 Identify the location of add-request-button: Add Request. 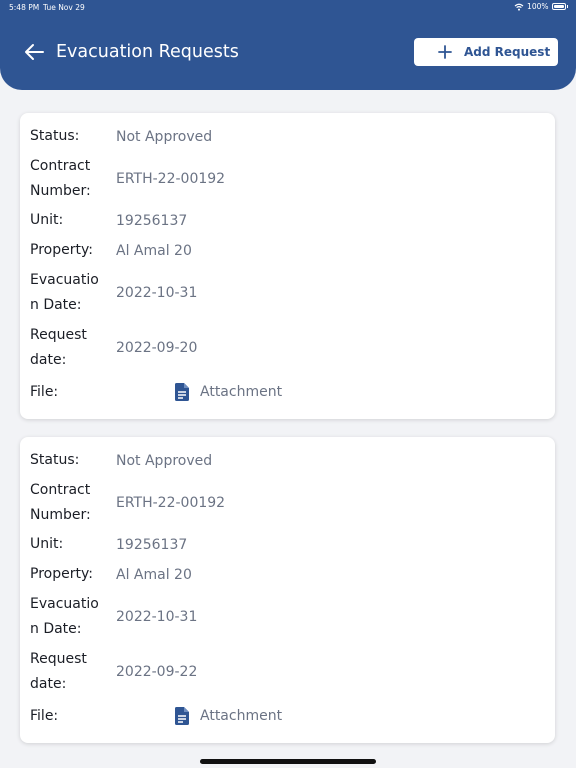
(486, 52).